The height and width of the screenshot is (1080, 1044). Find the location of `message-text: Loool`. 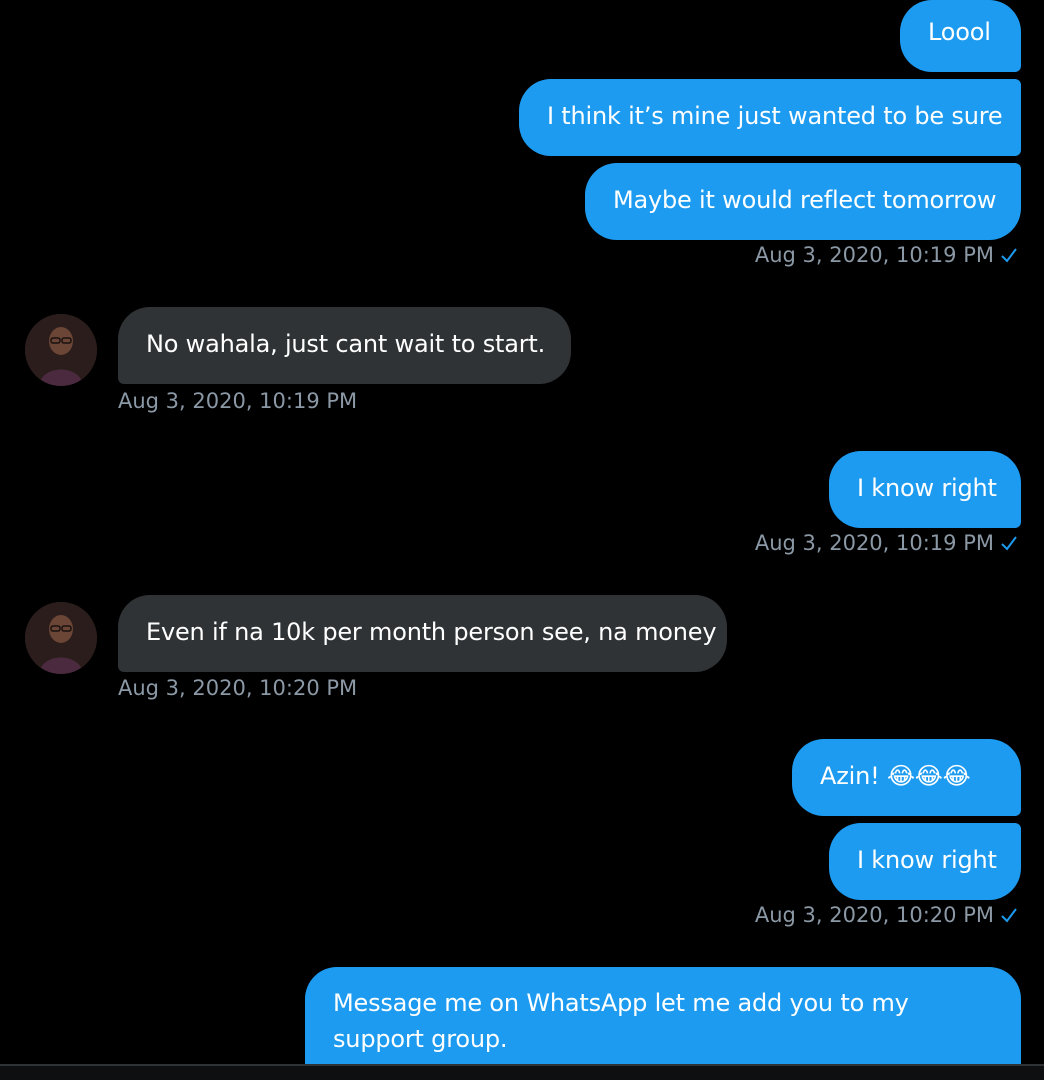

message-text: Loool is located at coordinates (959, 32).